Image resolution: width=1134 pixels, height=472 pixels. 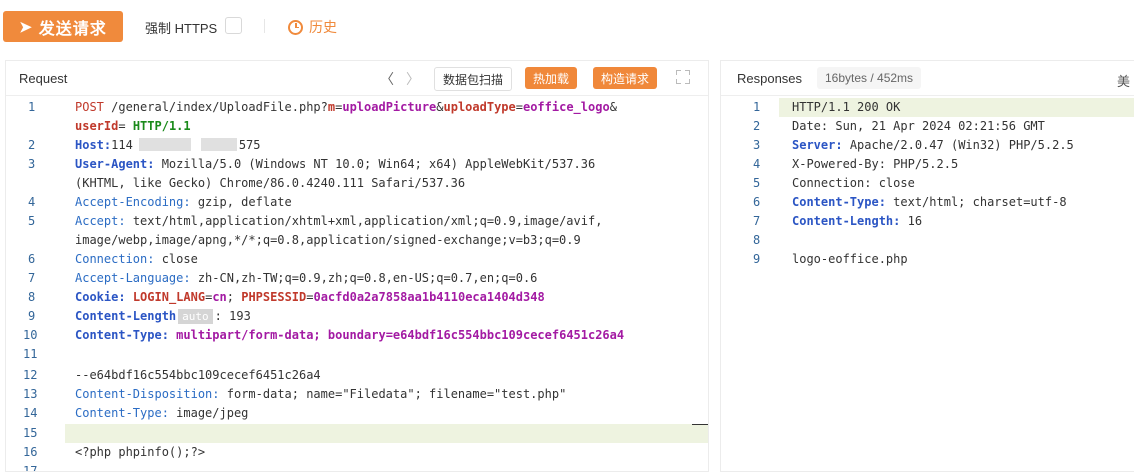 I want to click on force-https-checkbox, so click(x=233, y=25).